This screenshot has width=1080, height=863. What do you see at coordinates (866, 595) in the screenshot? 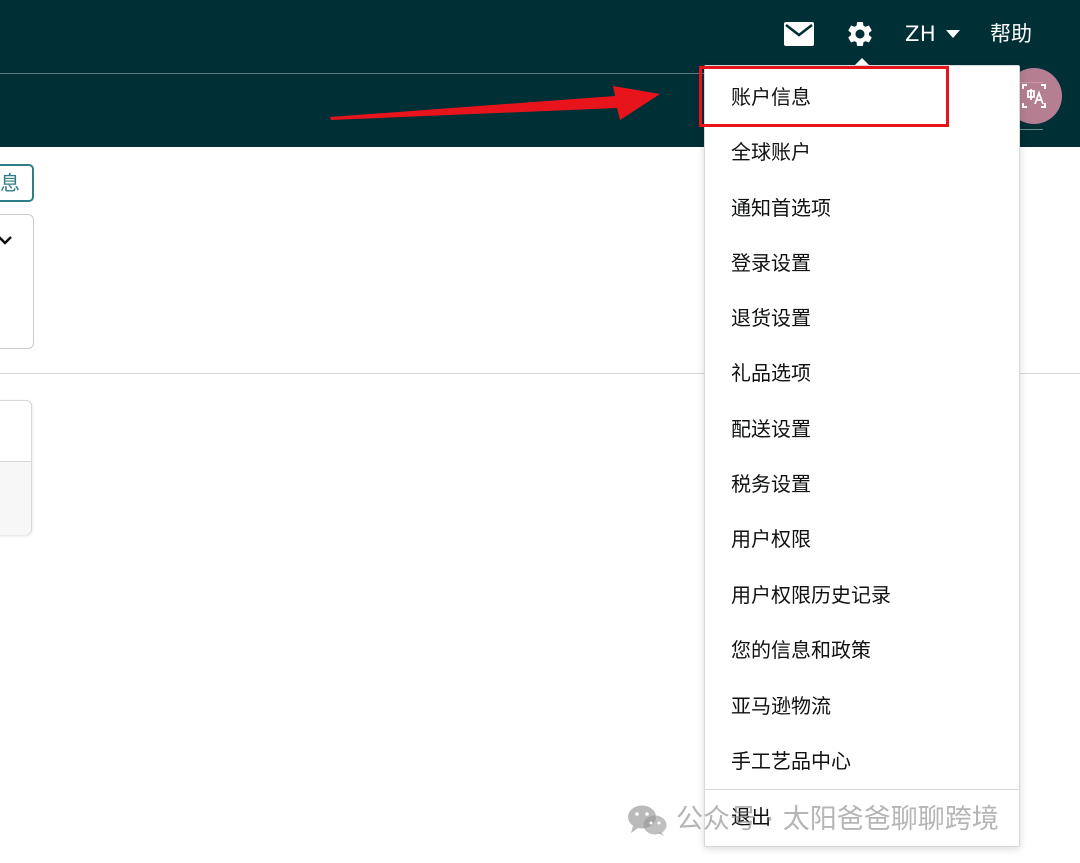
I see `menu-item-permission-history: 用户权限历史记录` at bounding box center [866, 595].